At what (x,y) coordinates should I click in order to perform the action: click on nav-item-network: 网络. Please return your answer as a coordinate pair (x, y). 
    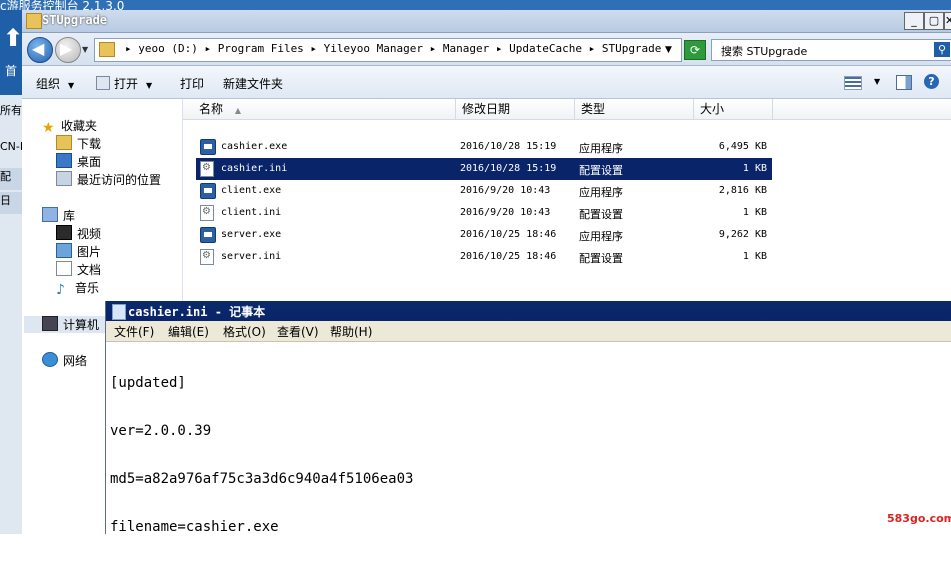
    Looking at the image, I should click on (64, 360).